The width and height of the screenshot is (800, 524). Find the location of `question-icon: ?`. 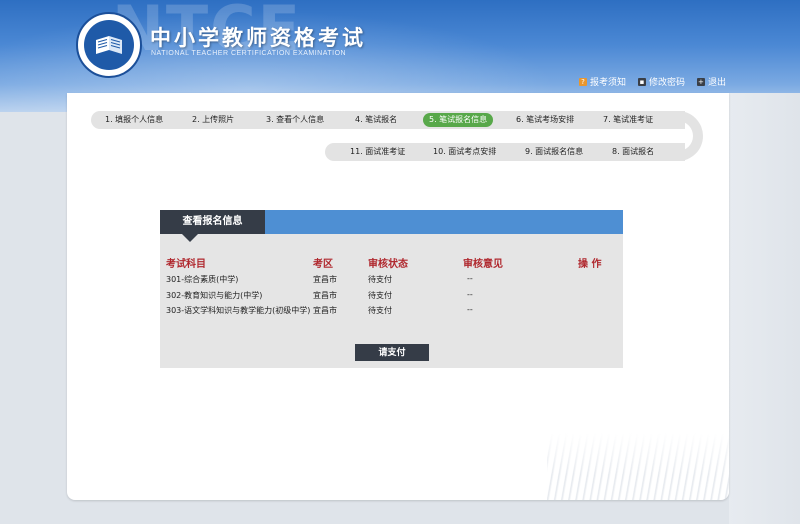

question-icon: ? is located at coordinates (582, 81).